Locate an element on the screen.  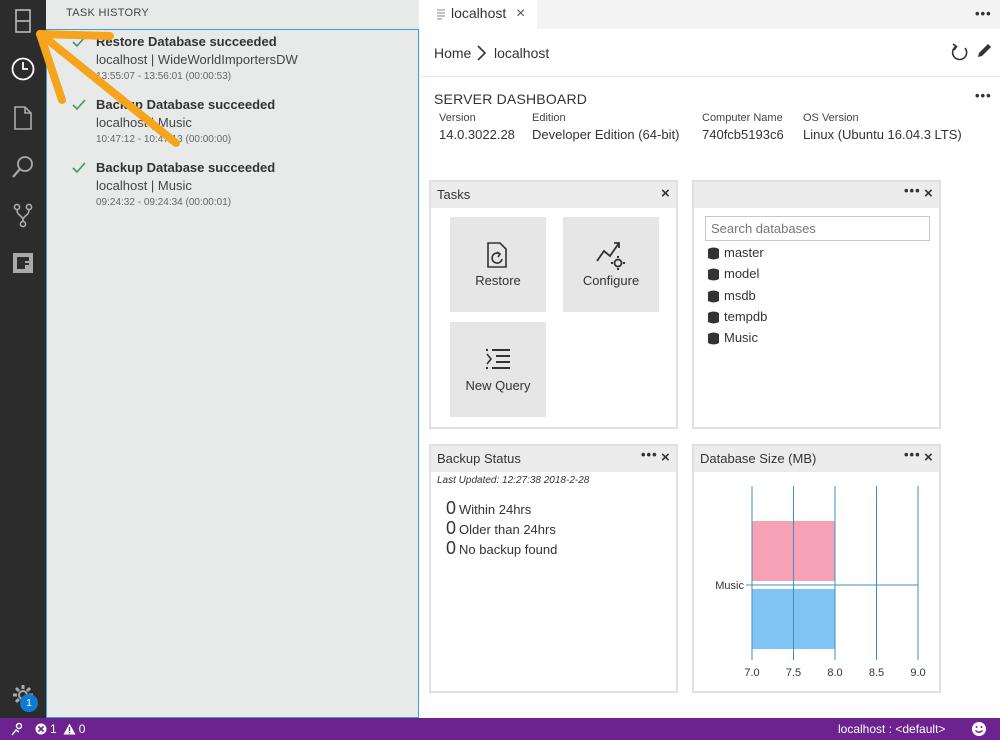
database-name: master is located at coordinates (744, 252).